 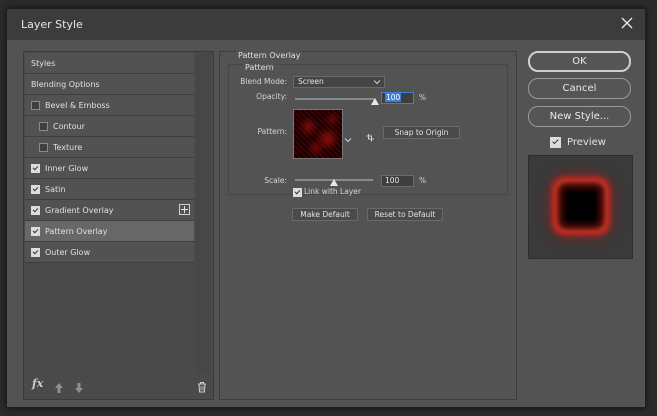 I want to click on preview-checkbox, so click(x=555, y=142).